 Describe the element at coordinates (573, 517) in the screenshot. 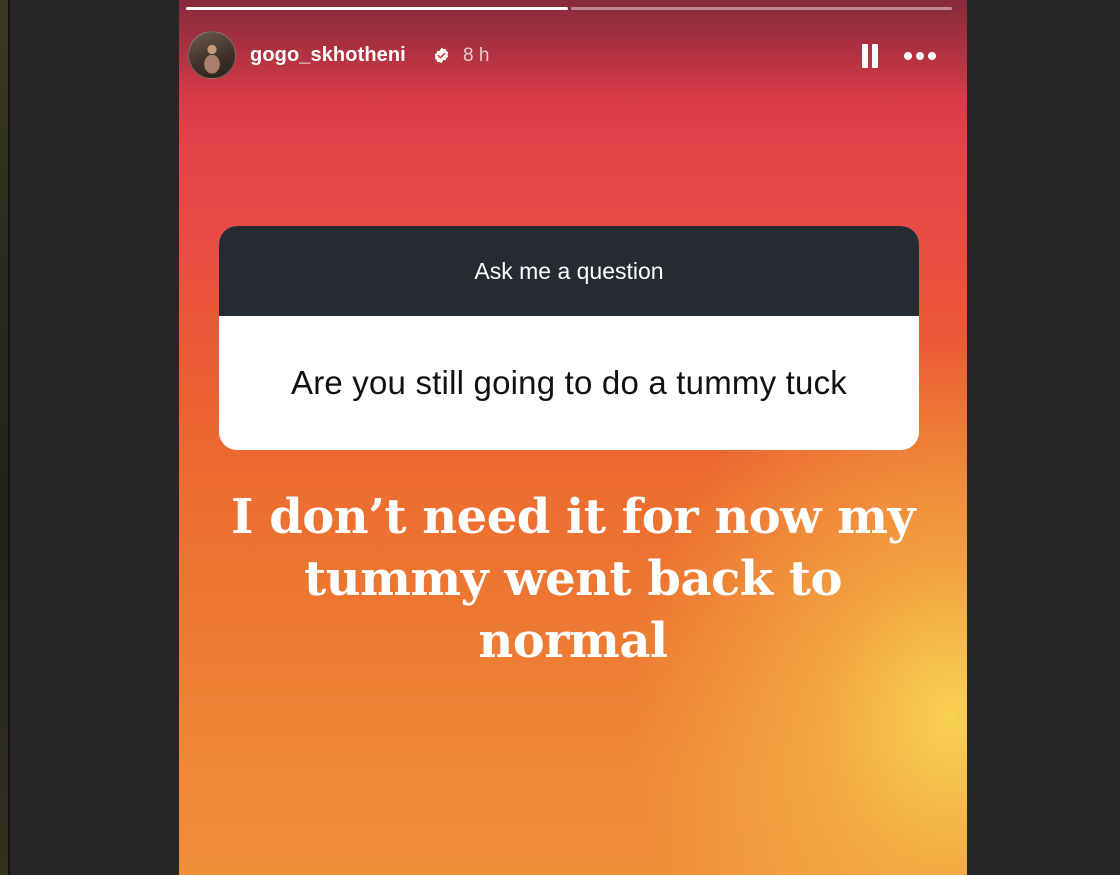

I see `answer-line: I don’t need it for now my` at that location.